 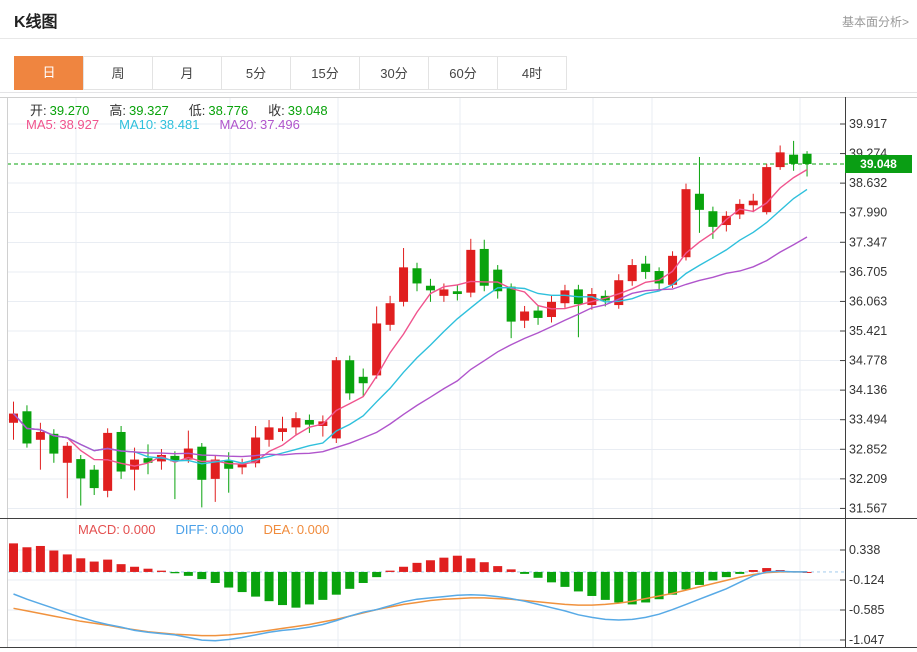 What do you see at coordinates (866, 640) in the screenshot?
I see `axis-label: -1.047` at bounding box center [866, 640].